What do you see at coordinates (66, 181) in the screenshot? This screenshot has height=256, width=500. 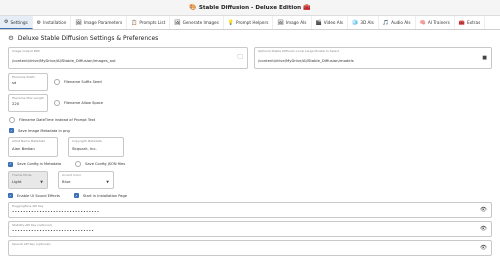 I see `select-value: Blue` at bounding box center [66, 181].